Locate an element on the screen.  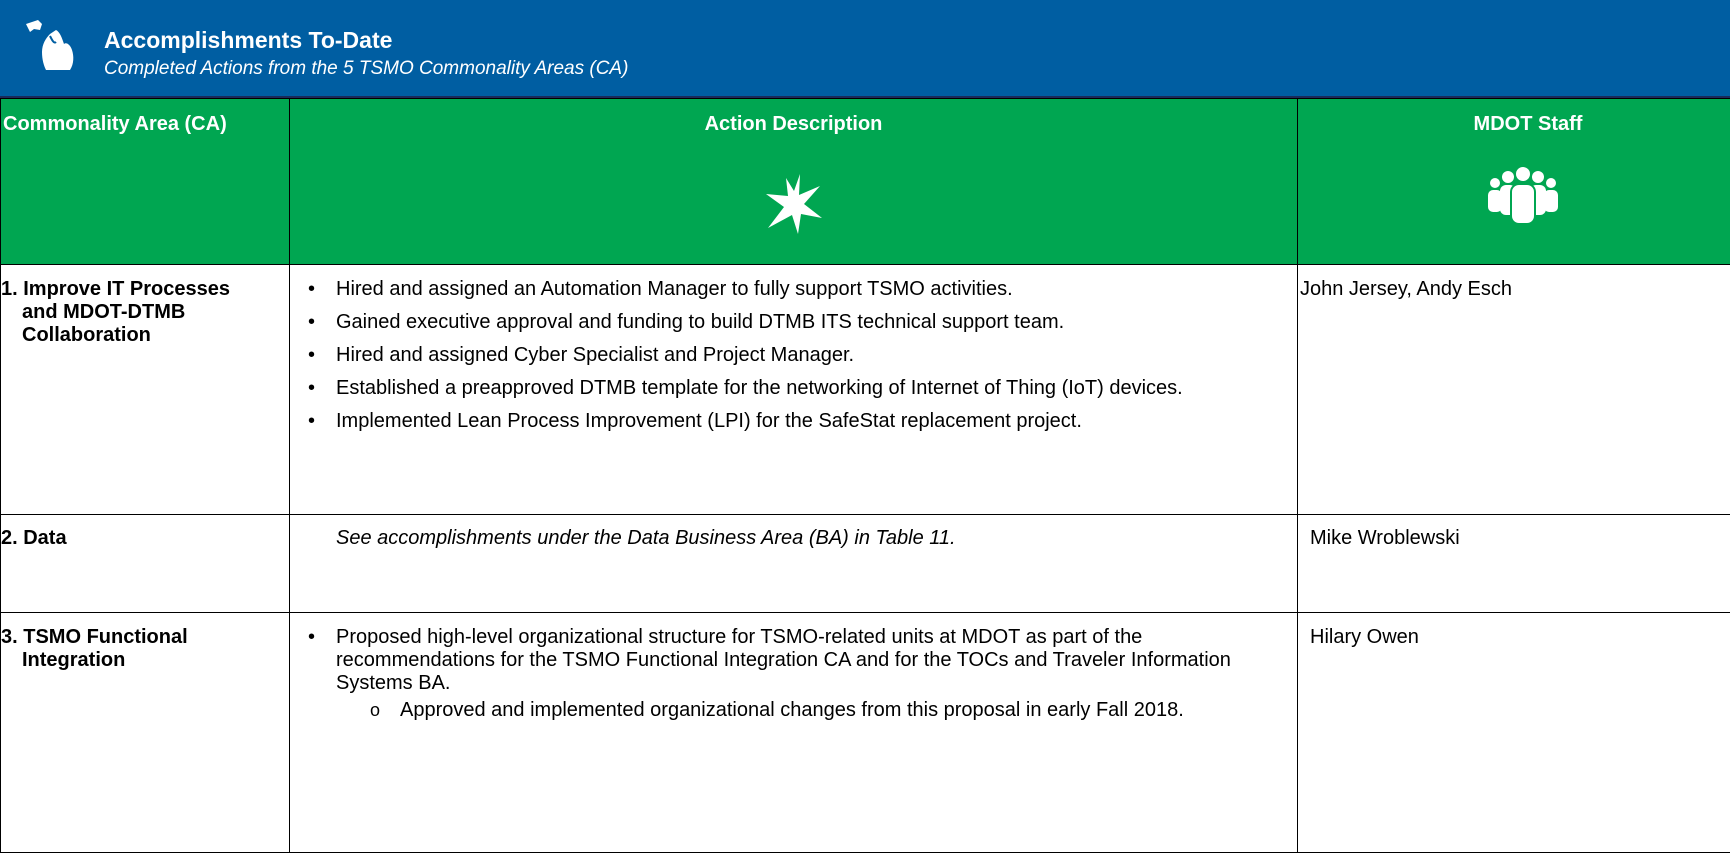
commonality-area-cell: 3. TSMO Functional Integration is located at coordinates (145, 733).